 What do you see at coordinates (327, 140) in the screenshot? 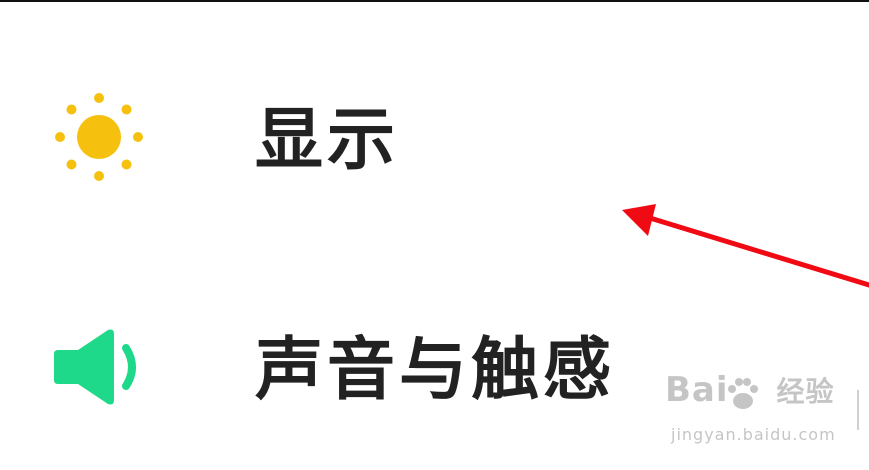
I see `settings-item-label: 显示` at bounding box center [327, 140].